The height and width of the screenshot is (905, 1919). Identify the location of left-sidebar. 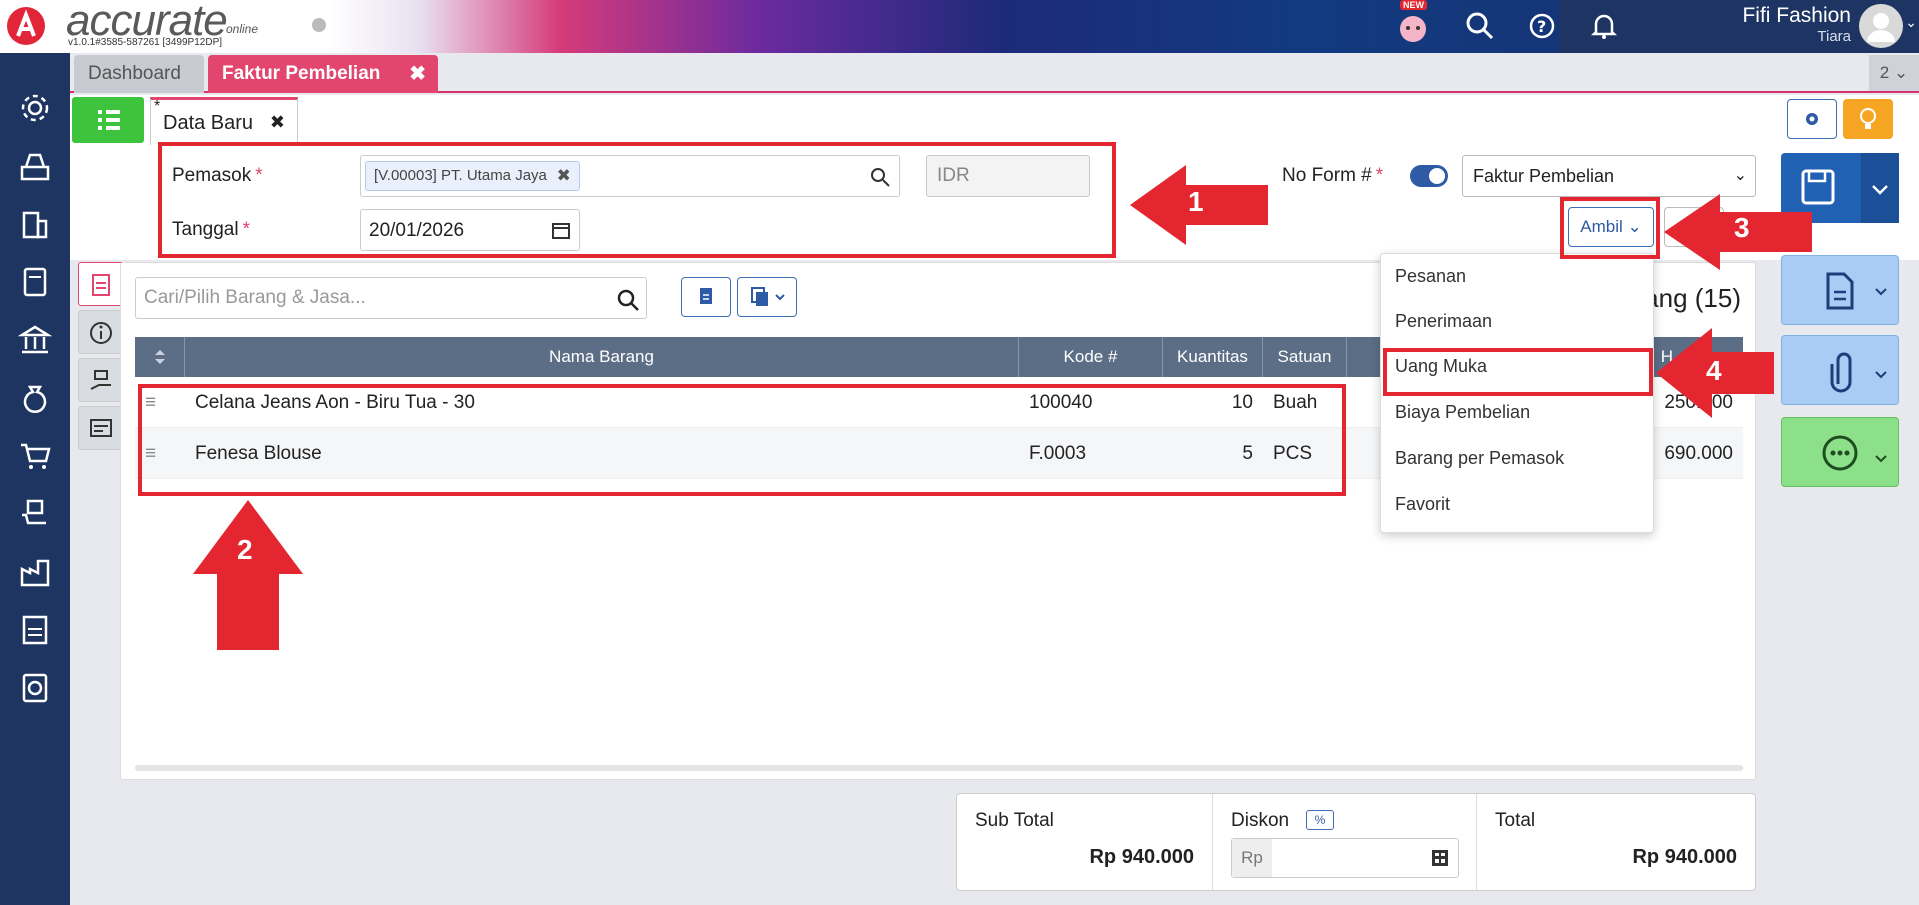
(35, 479).